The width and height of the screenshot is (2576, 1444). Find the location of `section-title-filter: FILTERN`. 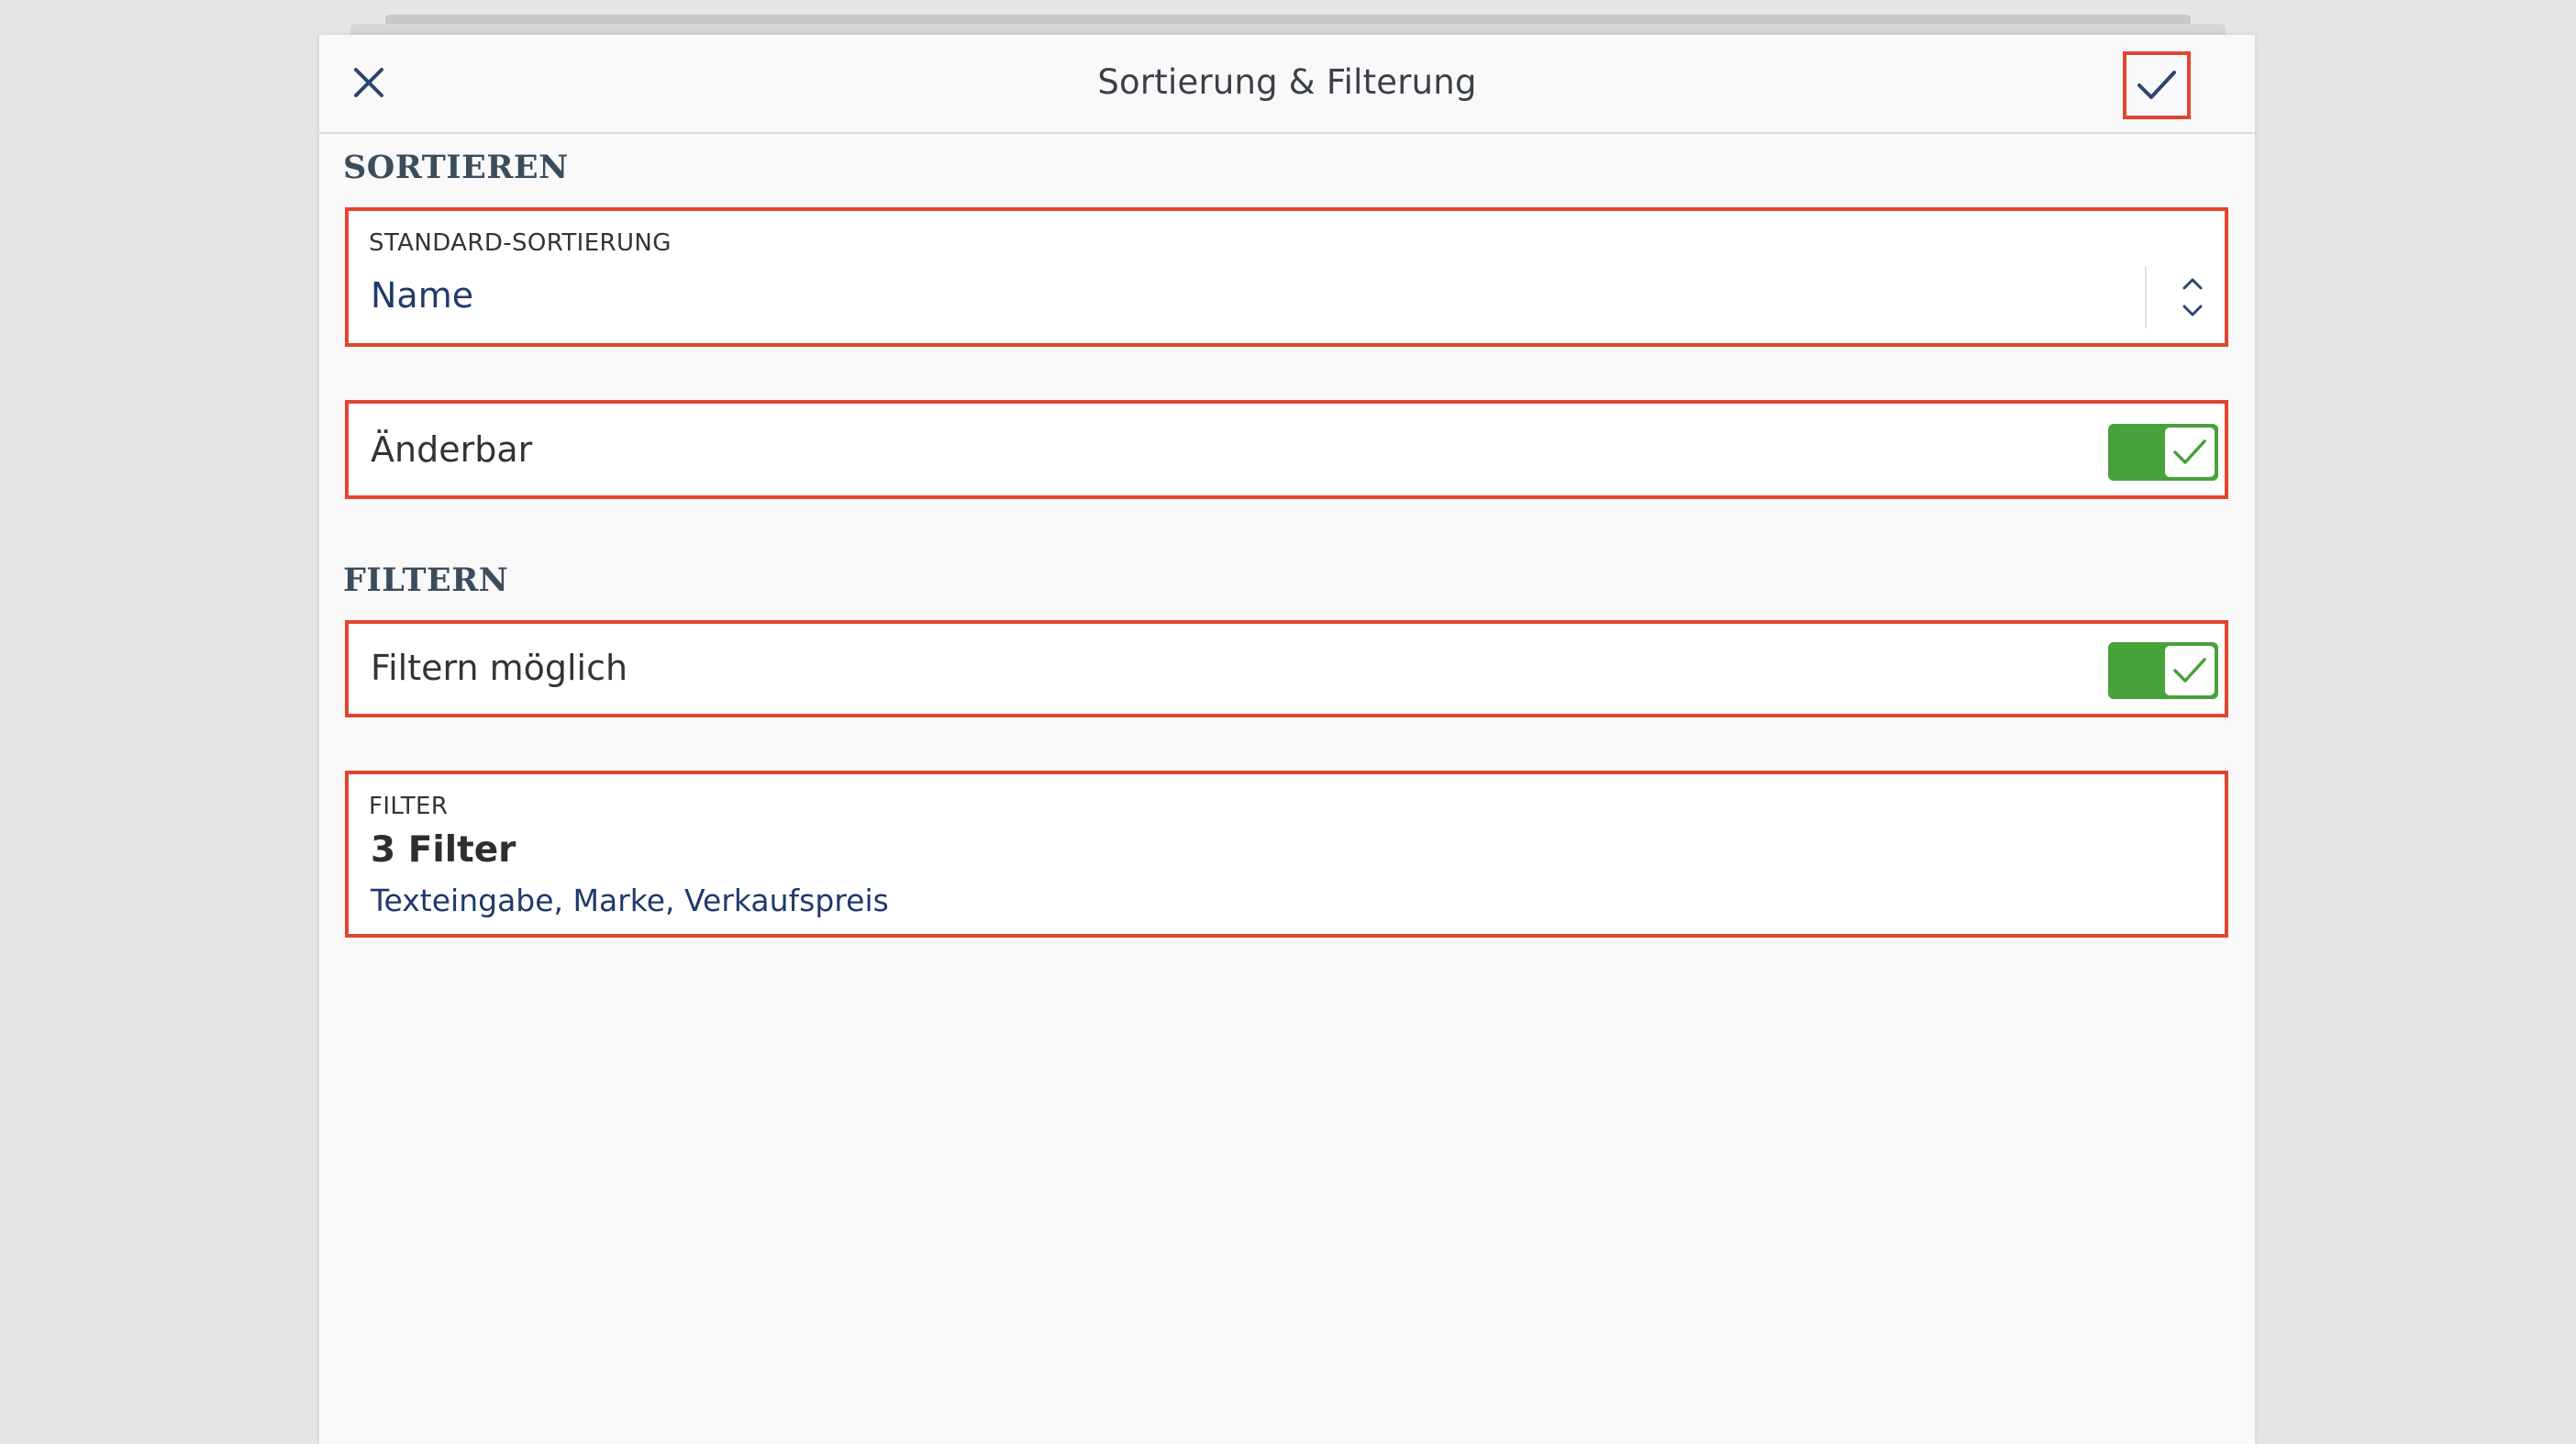

section-title-filter: FILTERN is located at coordinates (426, 580).